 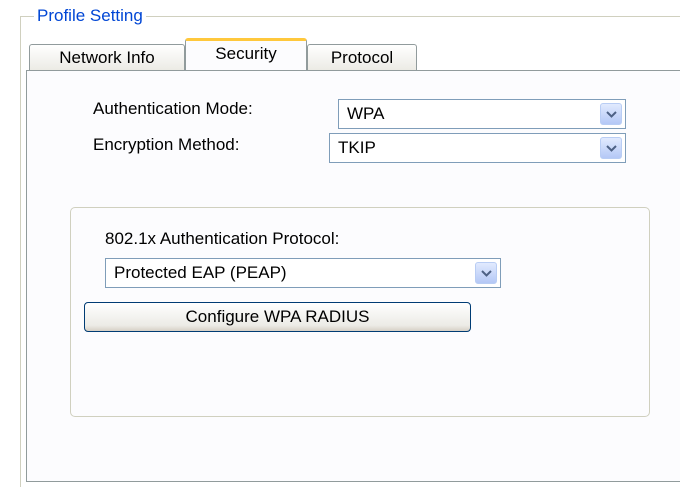 I want to click on authentication-mode-label: Authentication Mode:, so click(x=173, y=108).